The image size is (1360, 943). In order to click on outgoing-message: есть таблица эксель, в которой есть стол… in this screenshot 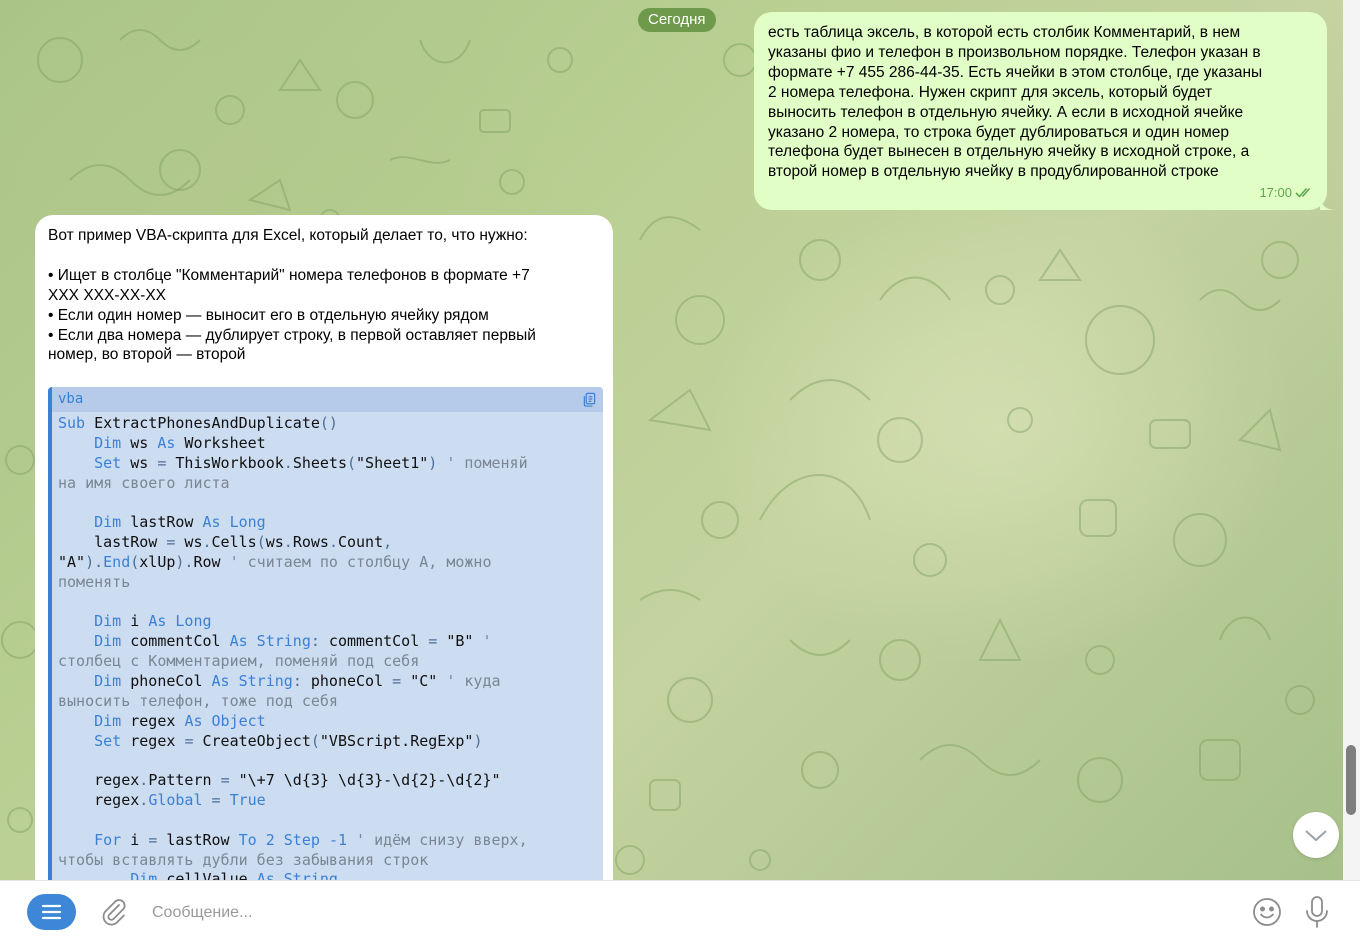, I will do `click(1045, 111)`.